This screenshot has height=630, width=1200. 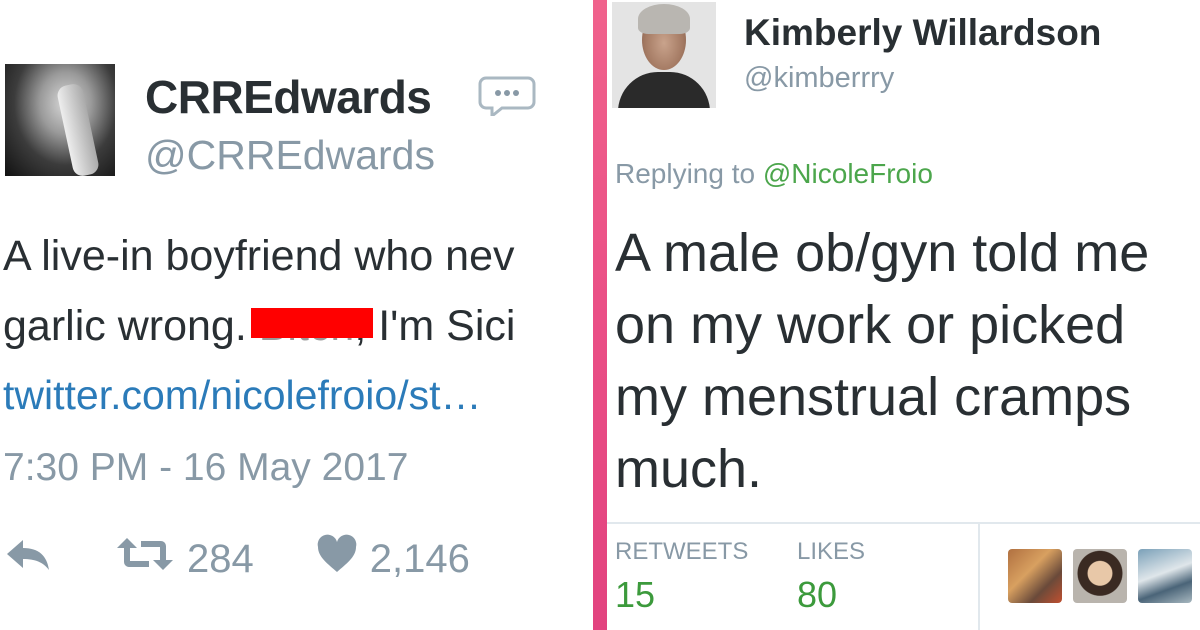 I want to click on replying-to: Replying to @NicoleFroio, so click(x=774, y=174).